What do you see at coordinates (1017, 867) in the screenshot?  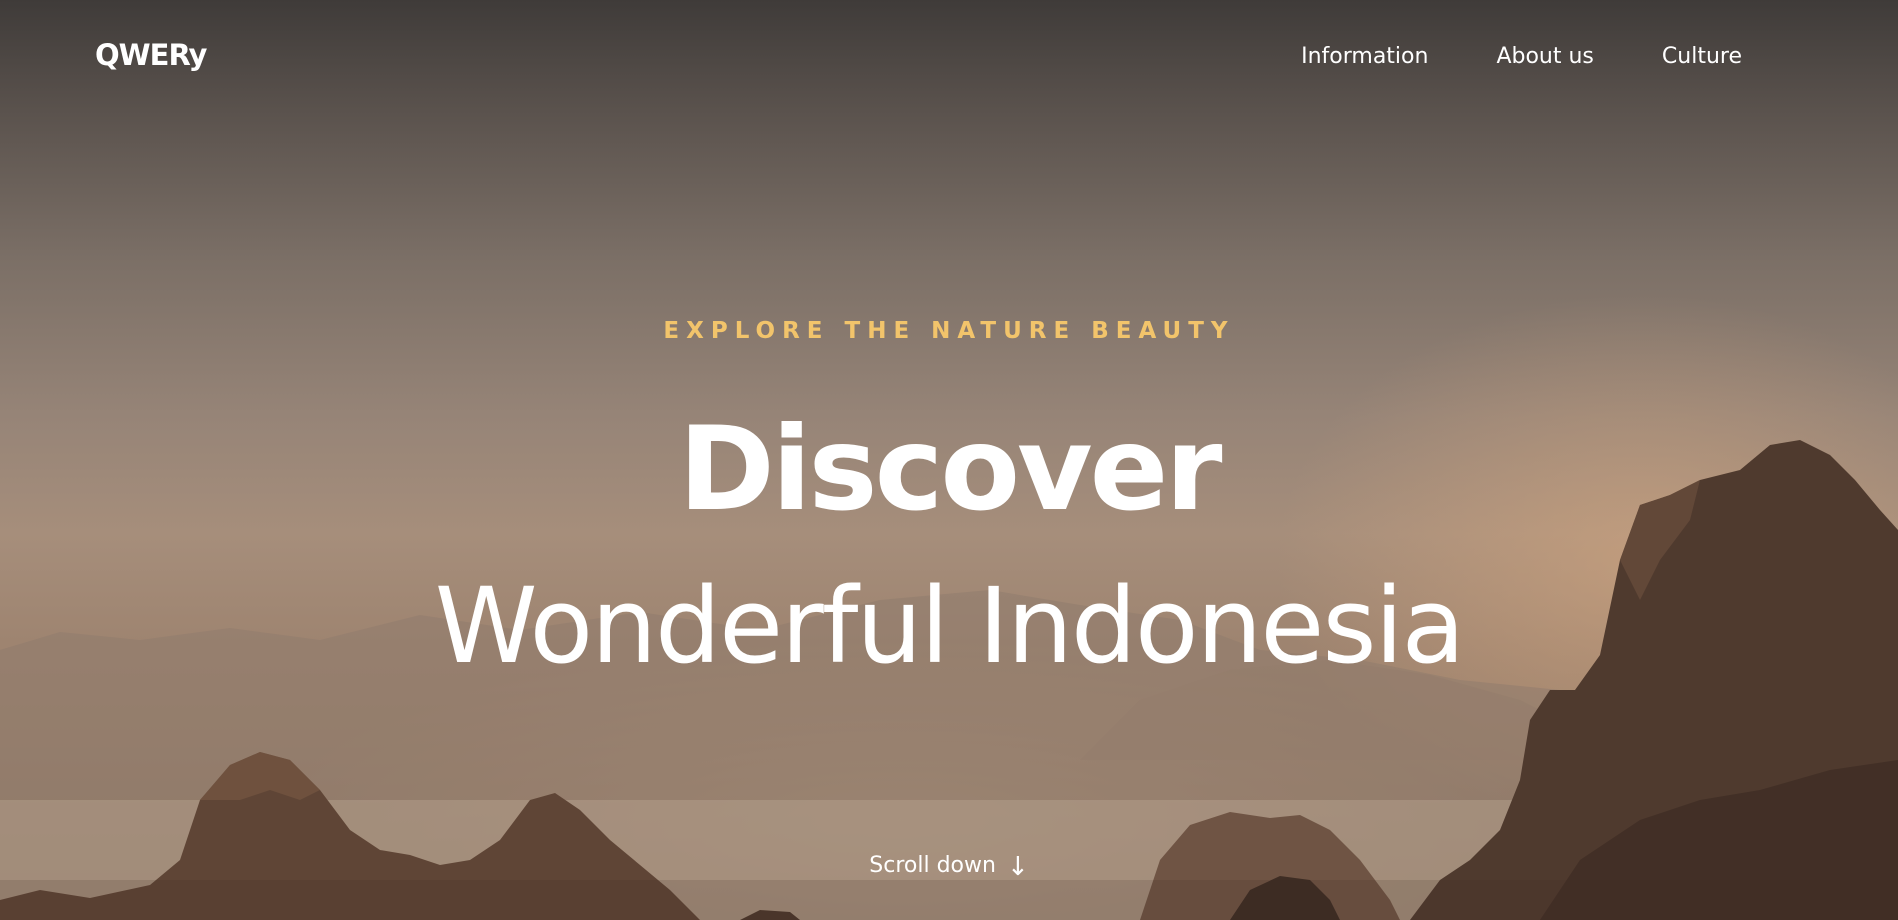 I see `arrow-down-icon: ↓` at bounding box center [1017, 867].